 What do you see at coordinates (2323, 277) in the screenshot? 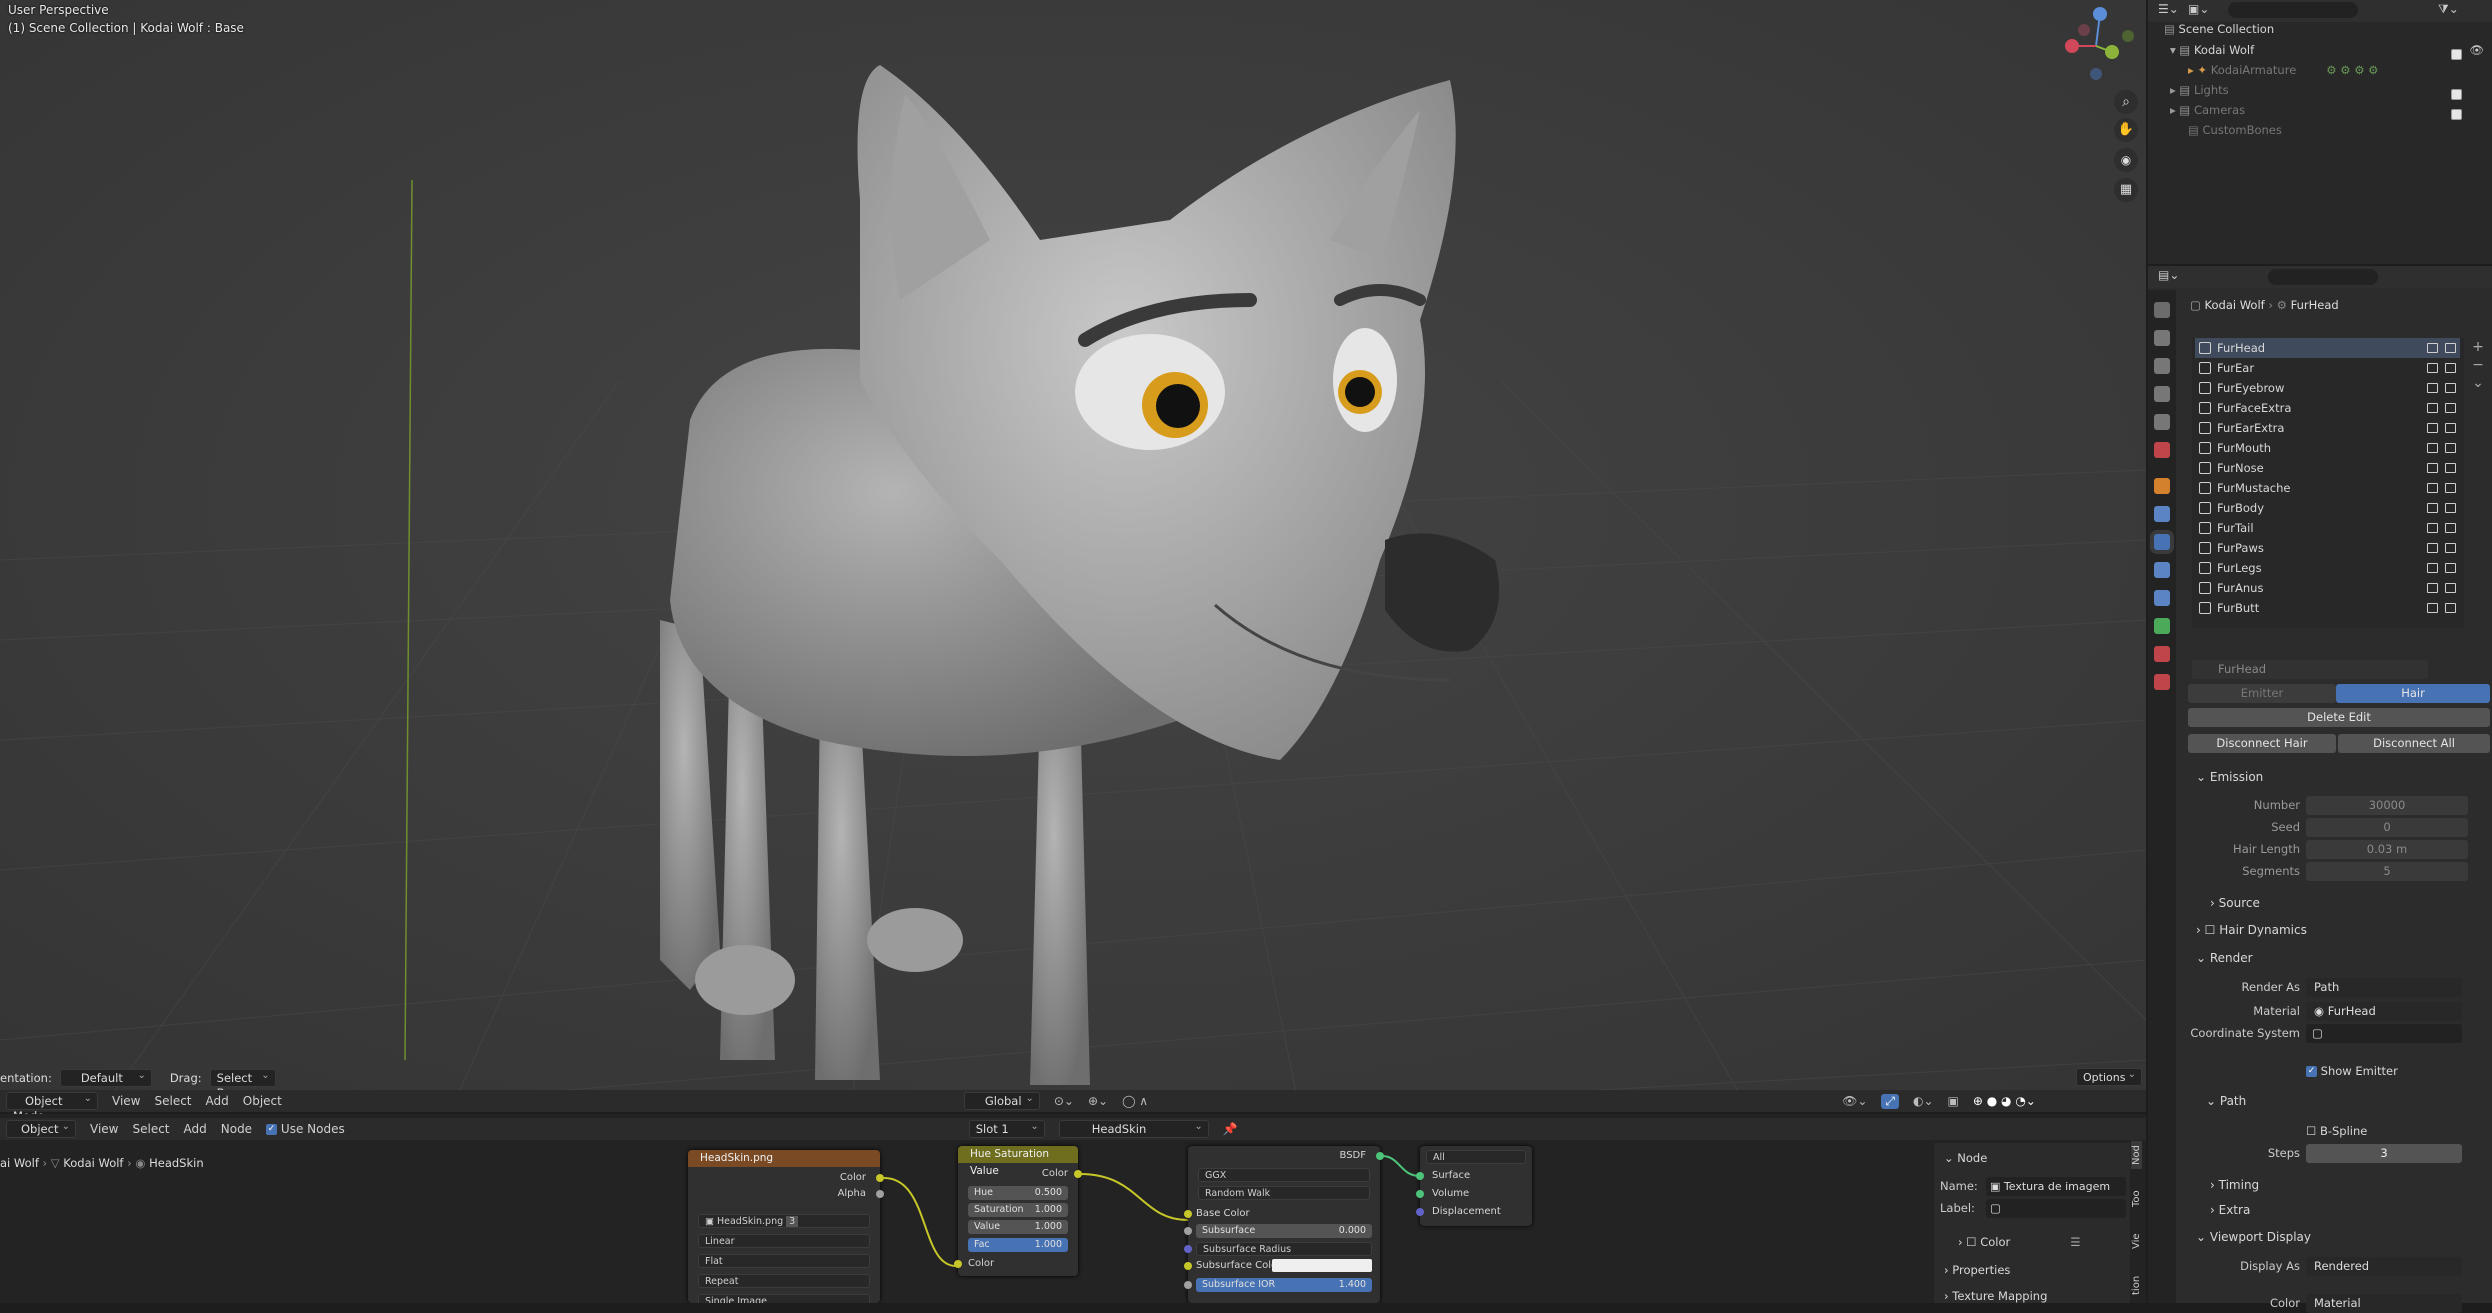
I see `properties-search-input` at bounding box center [2323, 277].